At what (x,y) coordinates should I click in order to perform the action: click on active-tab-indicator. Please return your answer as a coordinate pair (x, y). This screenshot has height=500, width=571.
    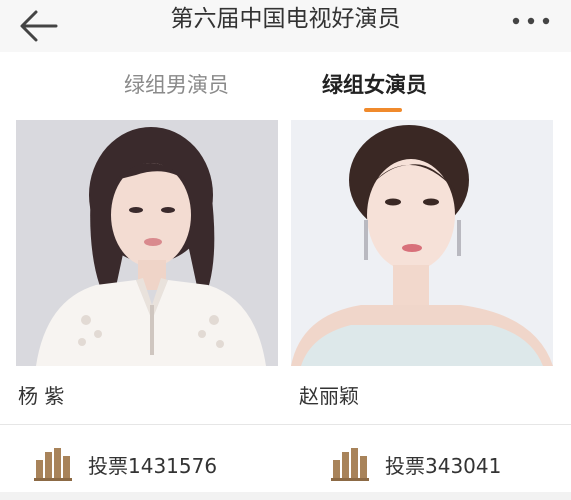
    Looking at the image, I should click on (383, 110).